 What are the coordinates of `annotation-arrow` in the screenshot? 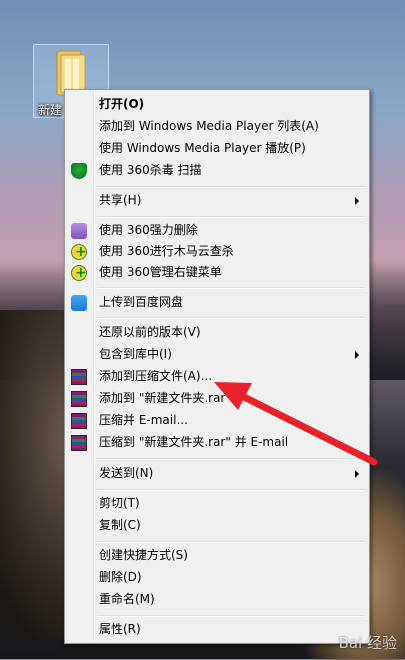 It's located at (296, 424).